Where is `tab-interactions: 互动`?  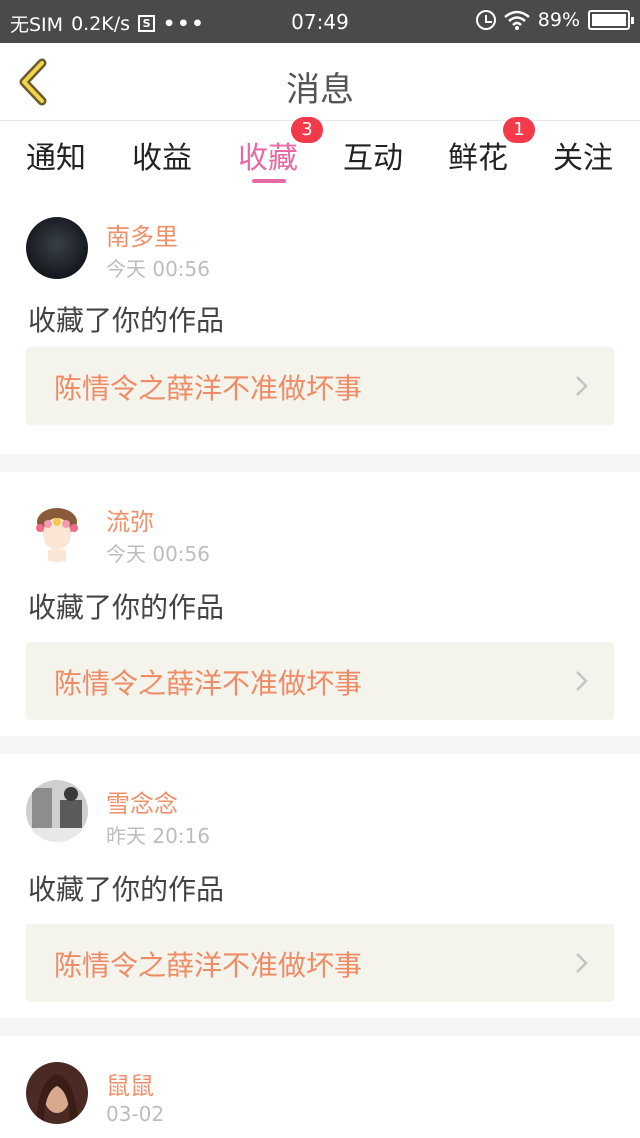
tab-interactions: 互动 is located at coordinates (373, 155).